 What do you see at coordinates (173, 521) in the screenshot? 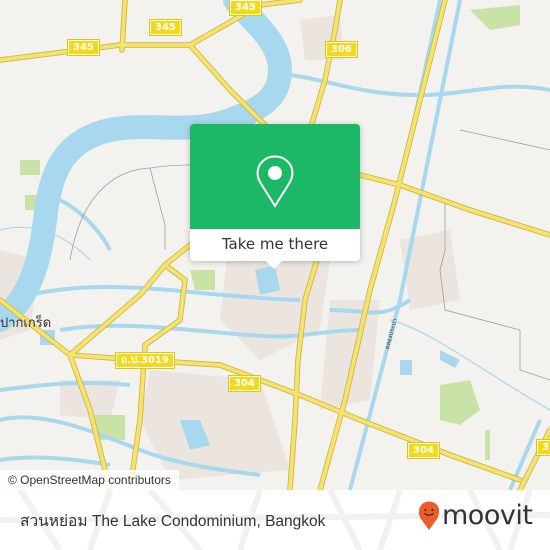
I see `location-title: สวนหย่อม The Lake Condominium, Bangkok` at bounding box center [173, 521].